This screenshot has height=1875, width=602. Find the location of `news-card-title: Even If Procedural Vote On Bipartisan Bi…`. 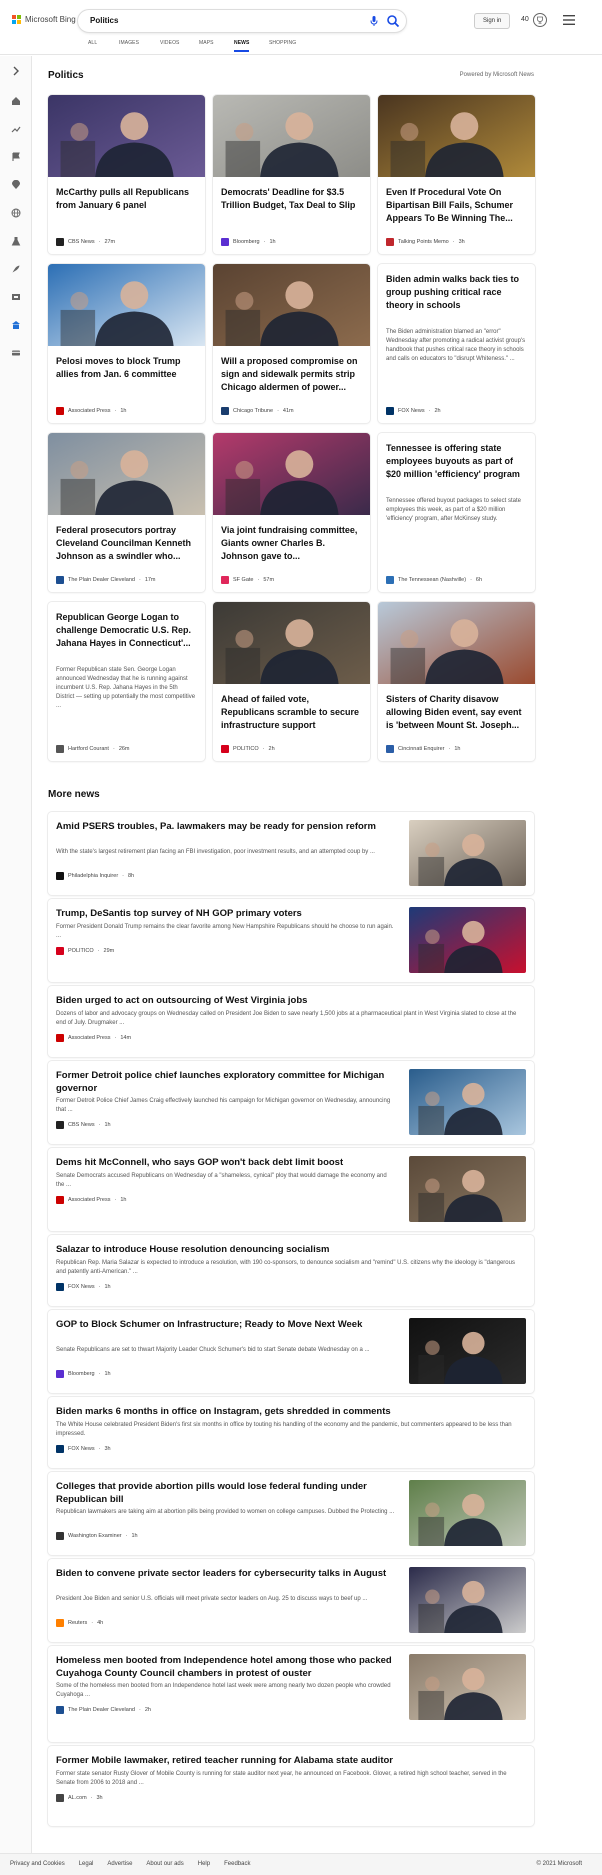

news-card-title: Even If Procedural Vote On Bipartisan Bi… is located at coordinates (456, 205).